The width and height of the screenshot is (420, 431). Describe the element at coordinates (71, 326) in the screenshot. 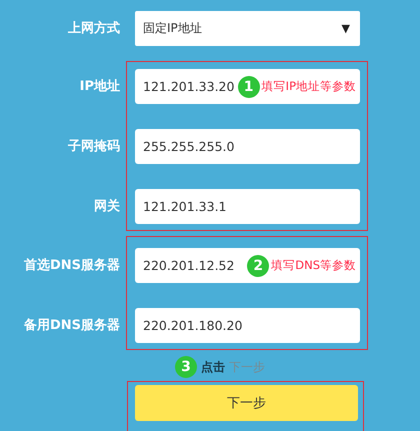

I see `field-label: 备用DNS服务器` at that location.